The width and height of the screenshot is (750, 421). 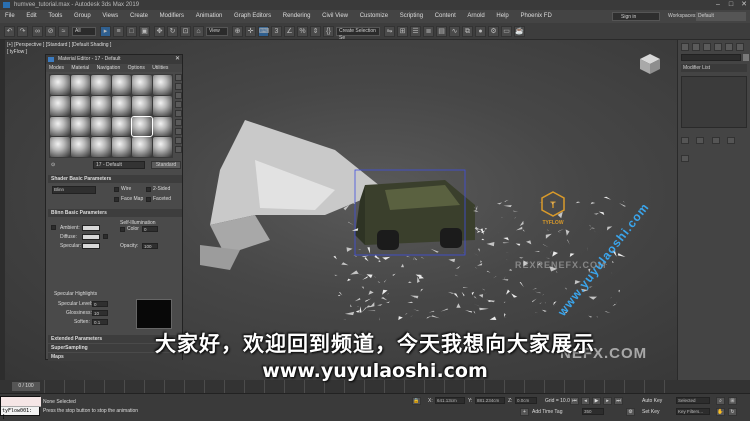 What do you see at coordinates (118, 31) in the screenshot?
I see `select-by-name-icon: ≡` at bounding box center [118, 31].